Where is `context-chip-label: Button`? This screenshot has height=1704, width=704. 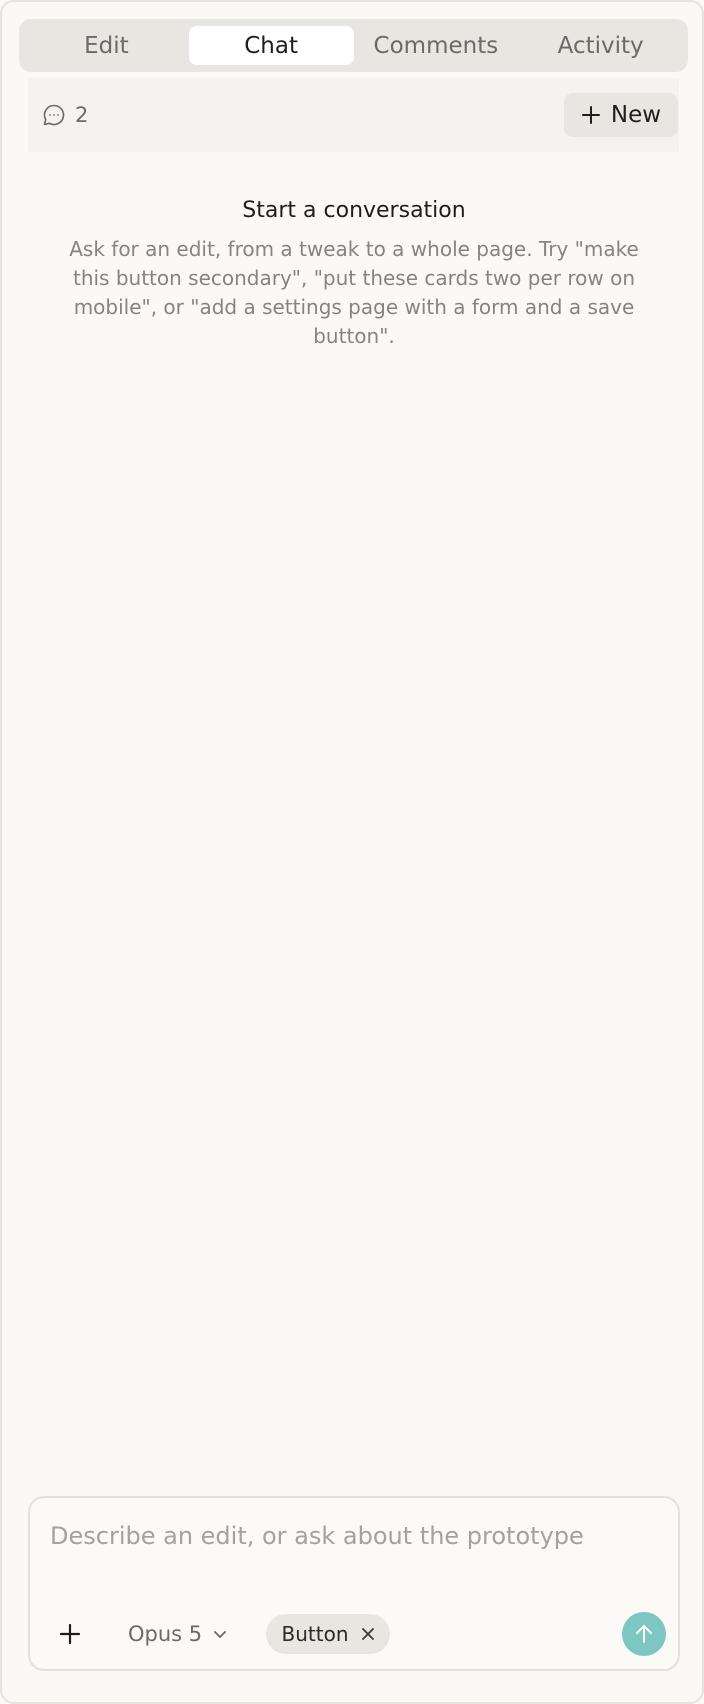 context-chip-label: Button is located at coordinates (315, 1634).